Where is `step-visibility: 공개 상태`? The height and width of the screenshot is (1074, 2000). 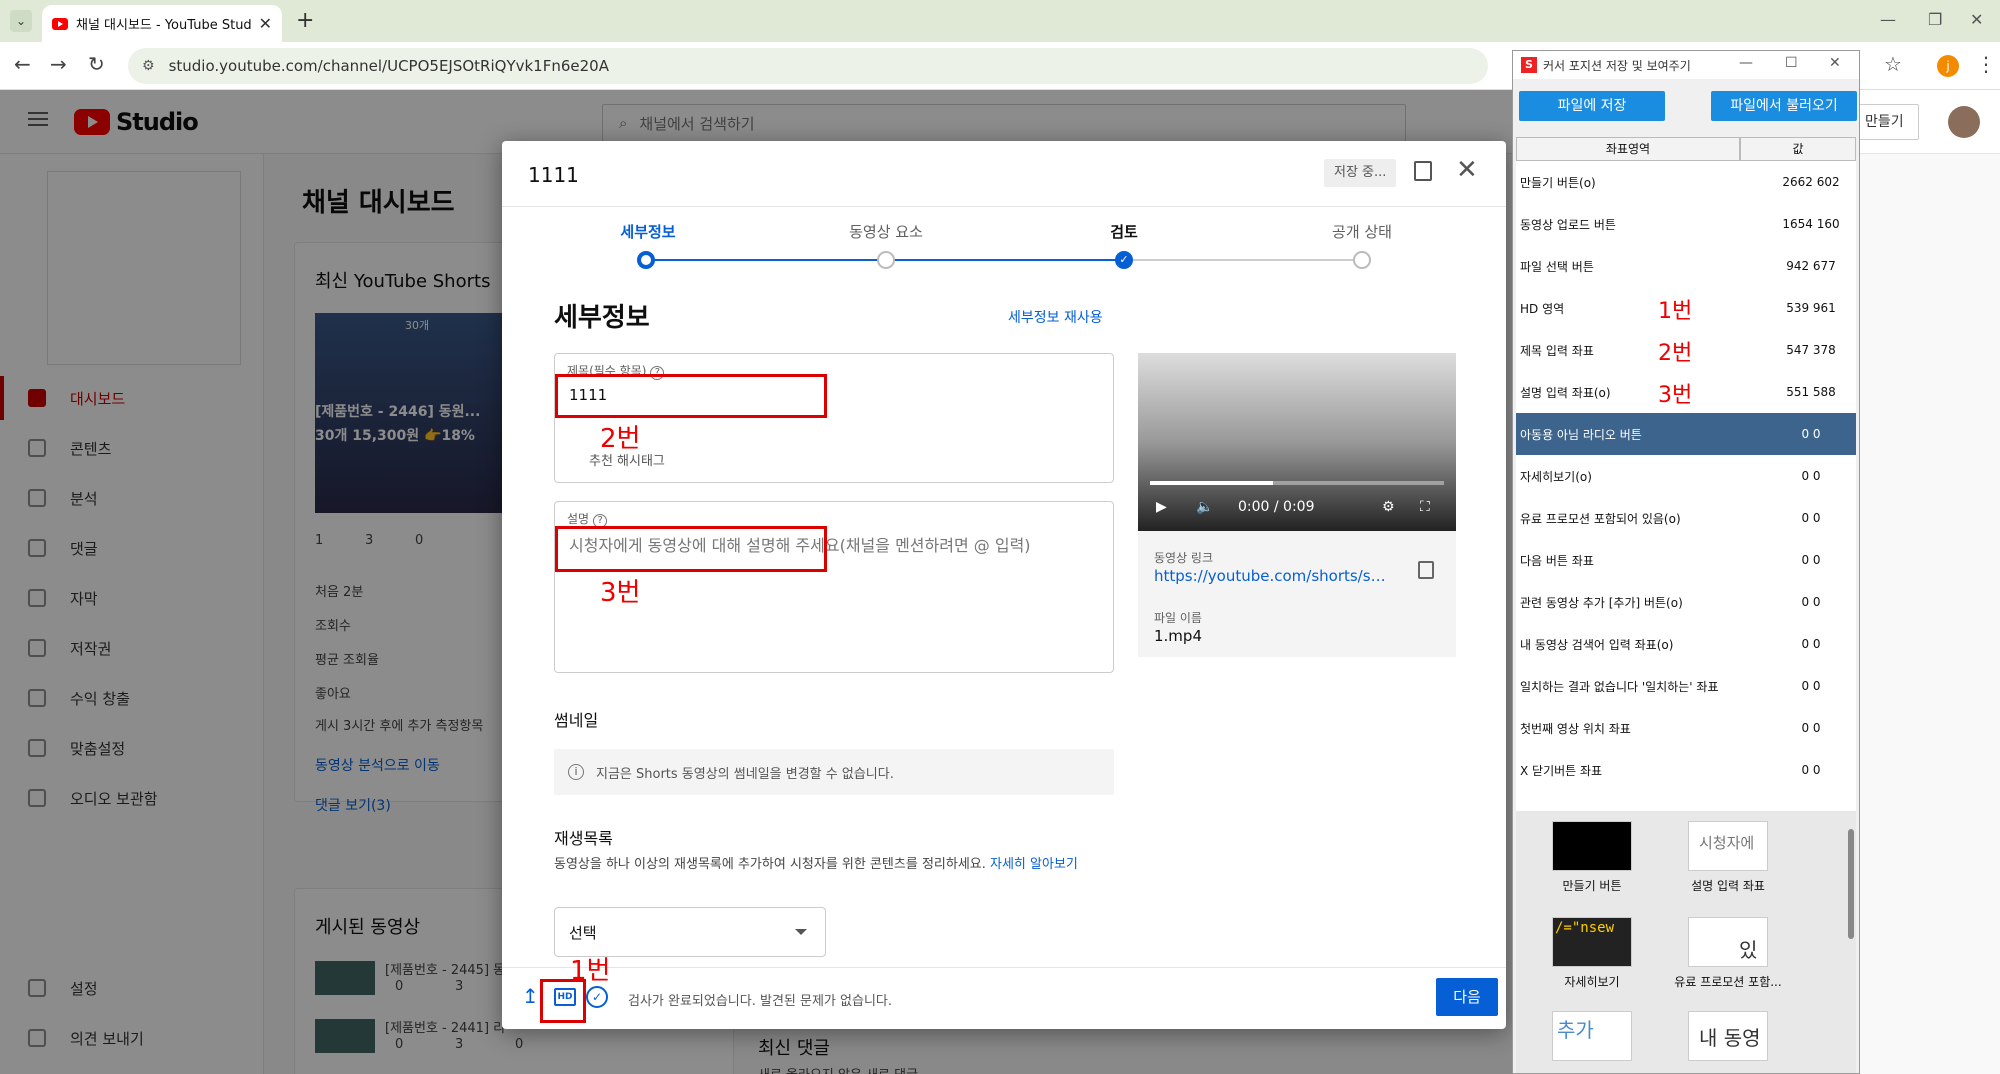
step-visibility: 공개 상태 is located at coordinates (1362, 231).